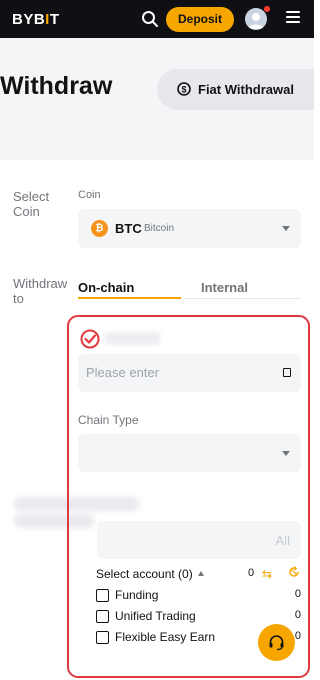  What do you see at coordinates (286, 228) in the screenshot?
I see `chevron-down-icon` at bounding box center [286, 228].